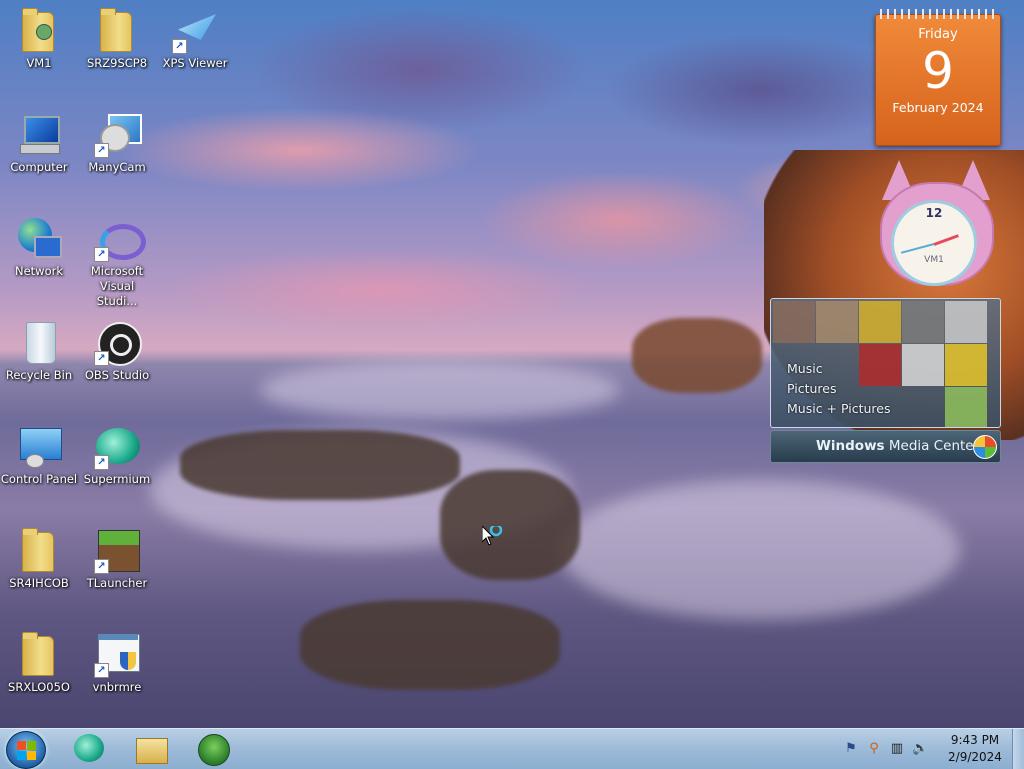 This screenshot has width=1024, height=769. I want to click on desktop-icon-vnbrmre: ↗ vnbrmre, so click(117, 676).